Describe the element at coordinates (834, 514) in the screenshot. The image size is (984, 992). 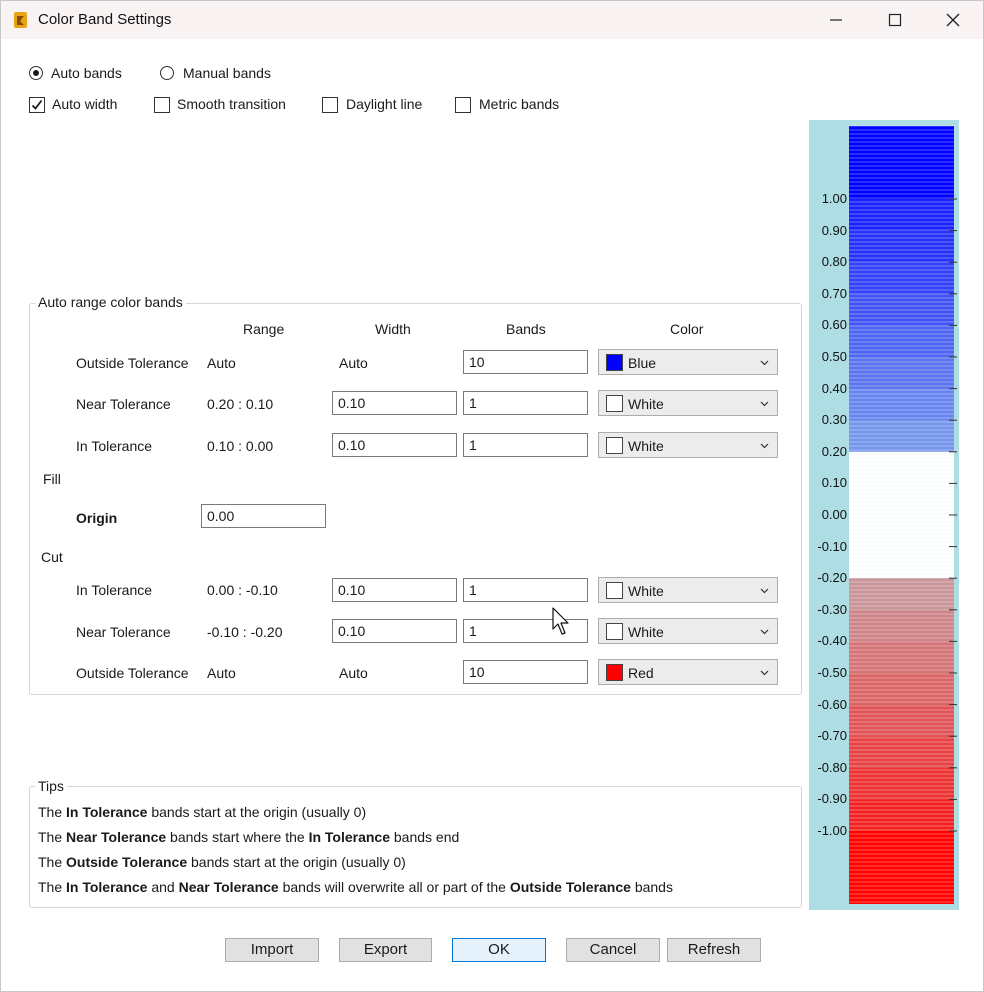
I see `scale-tick-label: 0.00` at that location.